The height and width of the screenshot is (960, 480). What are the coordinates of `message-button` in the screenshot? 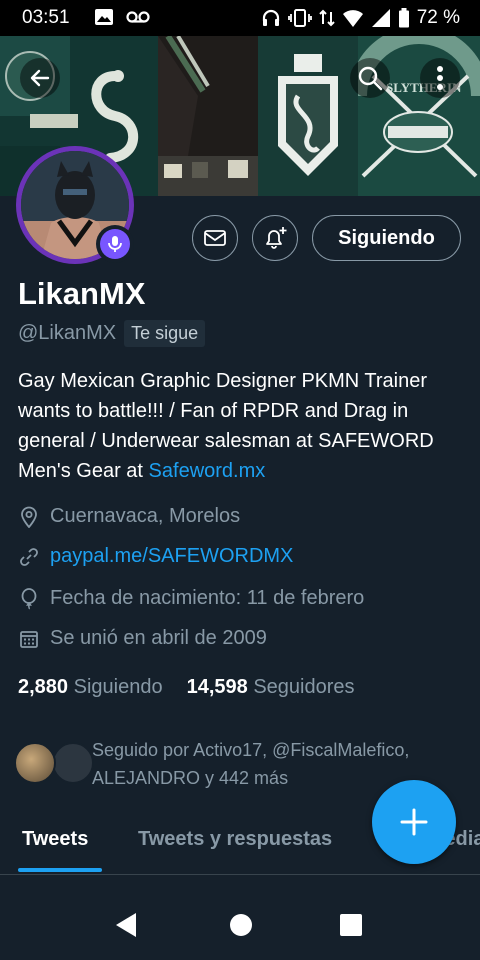 It's located at (215, 238).